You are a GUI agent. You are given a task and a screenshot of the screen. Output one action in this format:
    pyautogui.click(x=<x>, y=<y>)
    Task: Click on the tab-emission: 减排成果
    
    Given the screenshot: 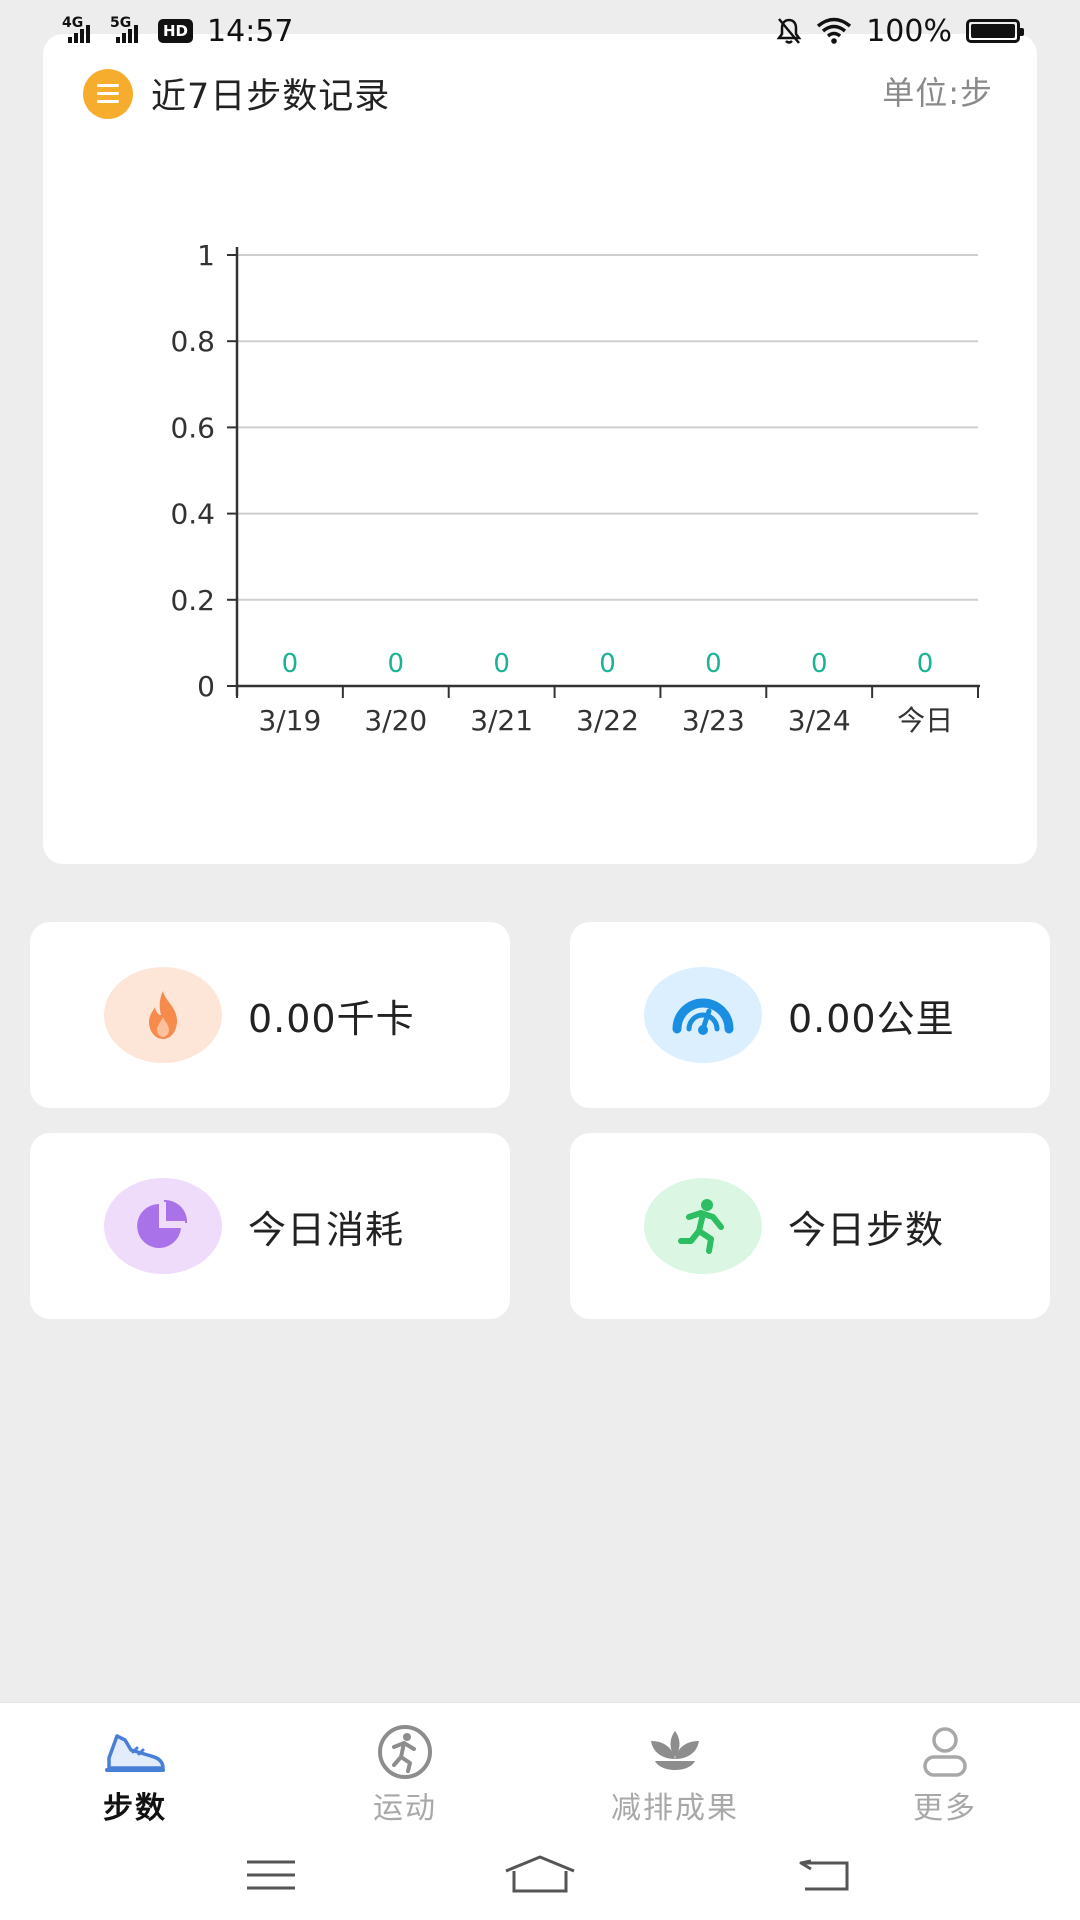 What is the action you would take?
    pyautogui.click(x=675, y=1768)
    